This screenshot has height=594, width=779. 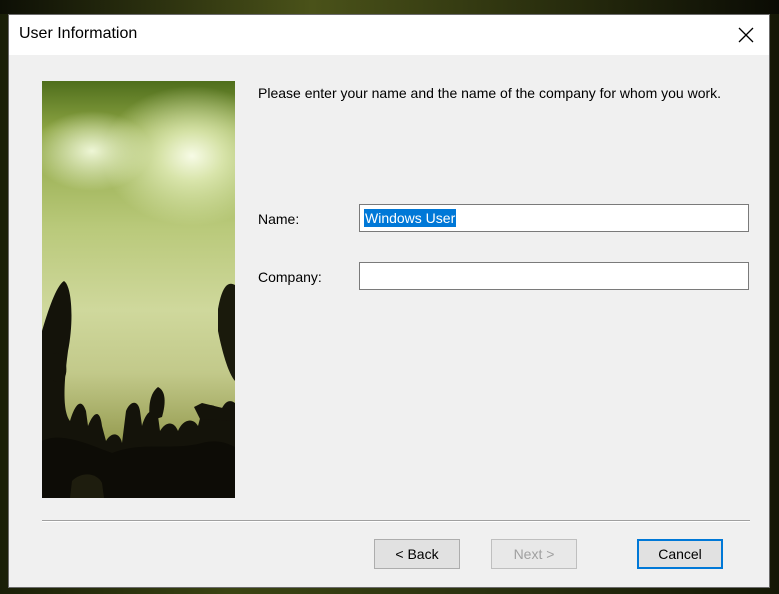 What do you see at coordinates (417, 554) in the screenshot?
I see `back-button: < Back` at bounding box center [417, 554].